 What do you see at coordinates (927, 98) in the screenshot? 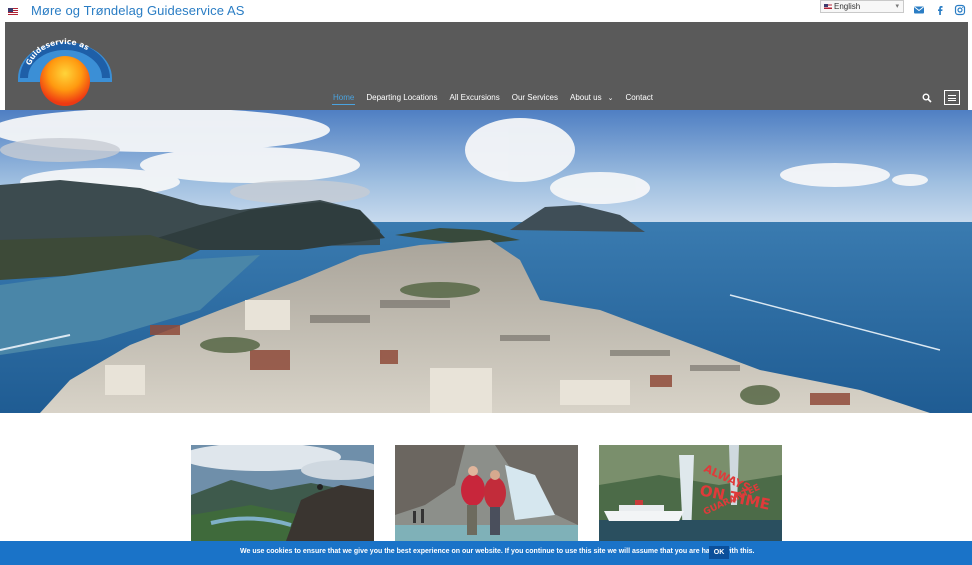
I see `search-icon` at bounding box center [927, 98].